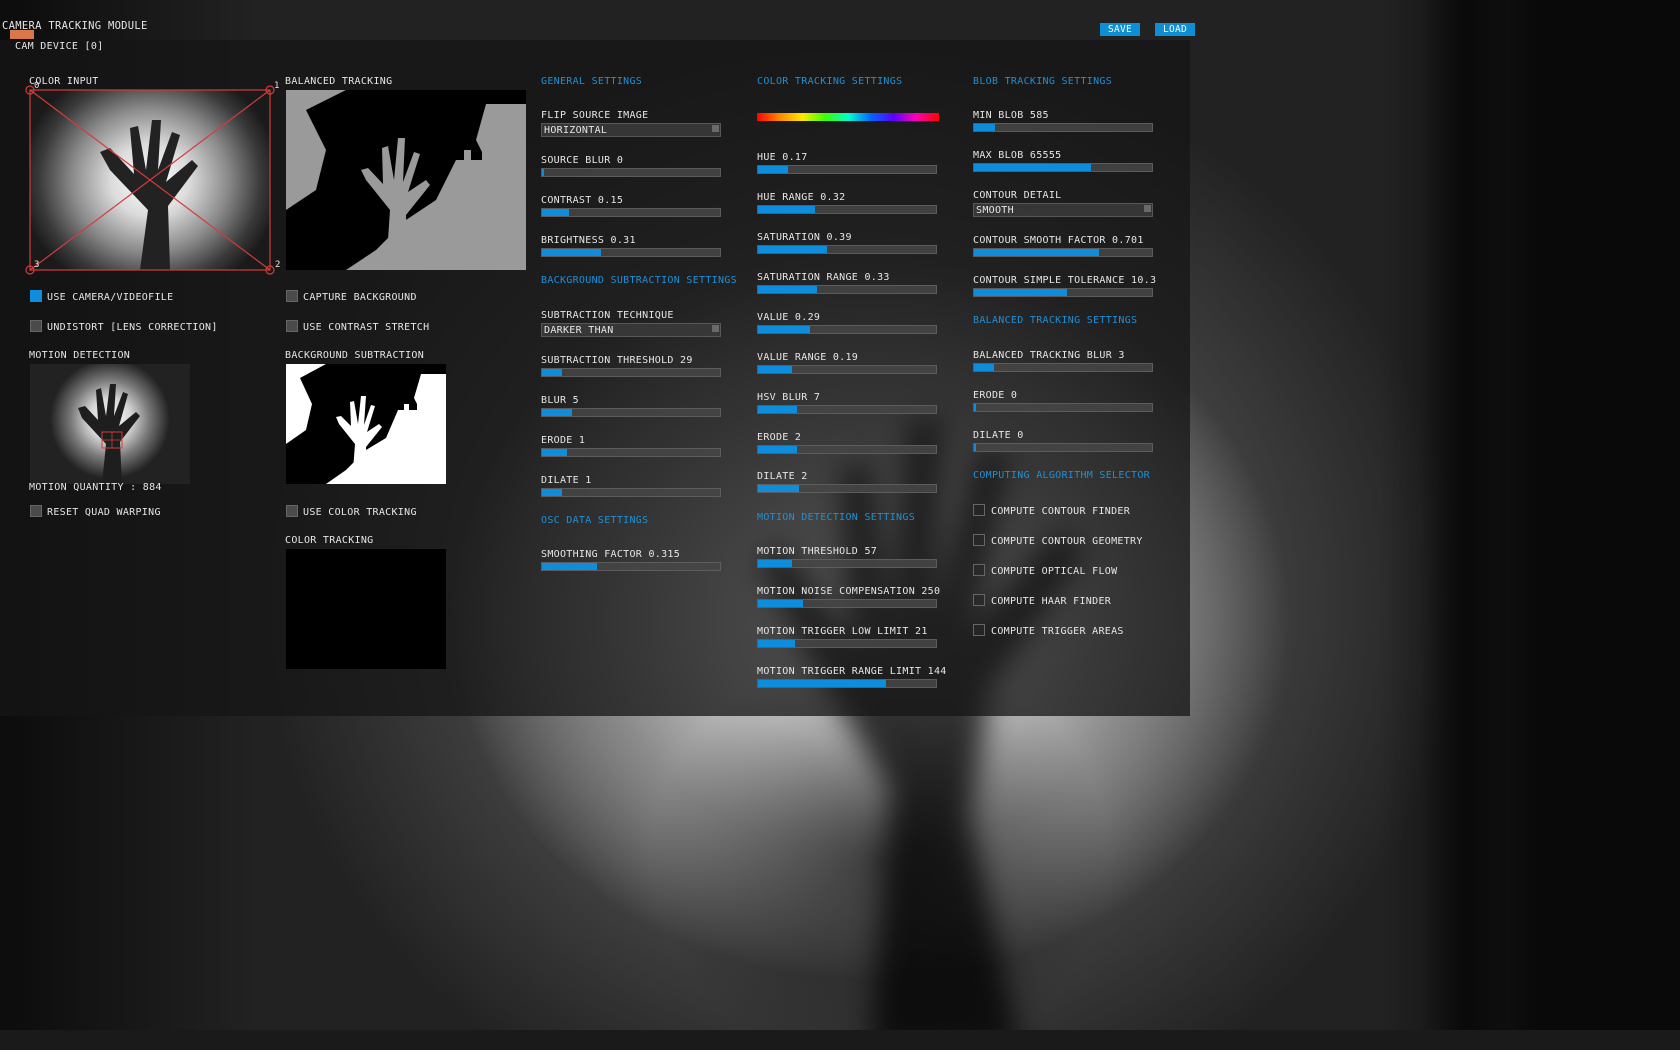 Image resolution: width=1680 pixels, height=1050 pixels. I want to click on compute-haar-finder-checkbox, so click(979, 600).